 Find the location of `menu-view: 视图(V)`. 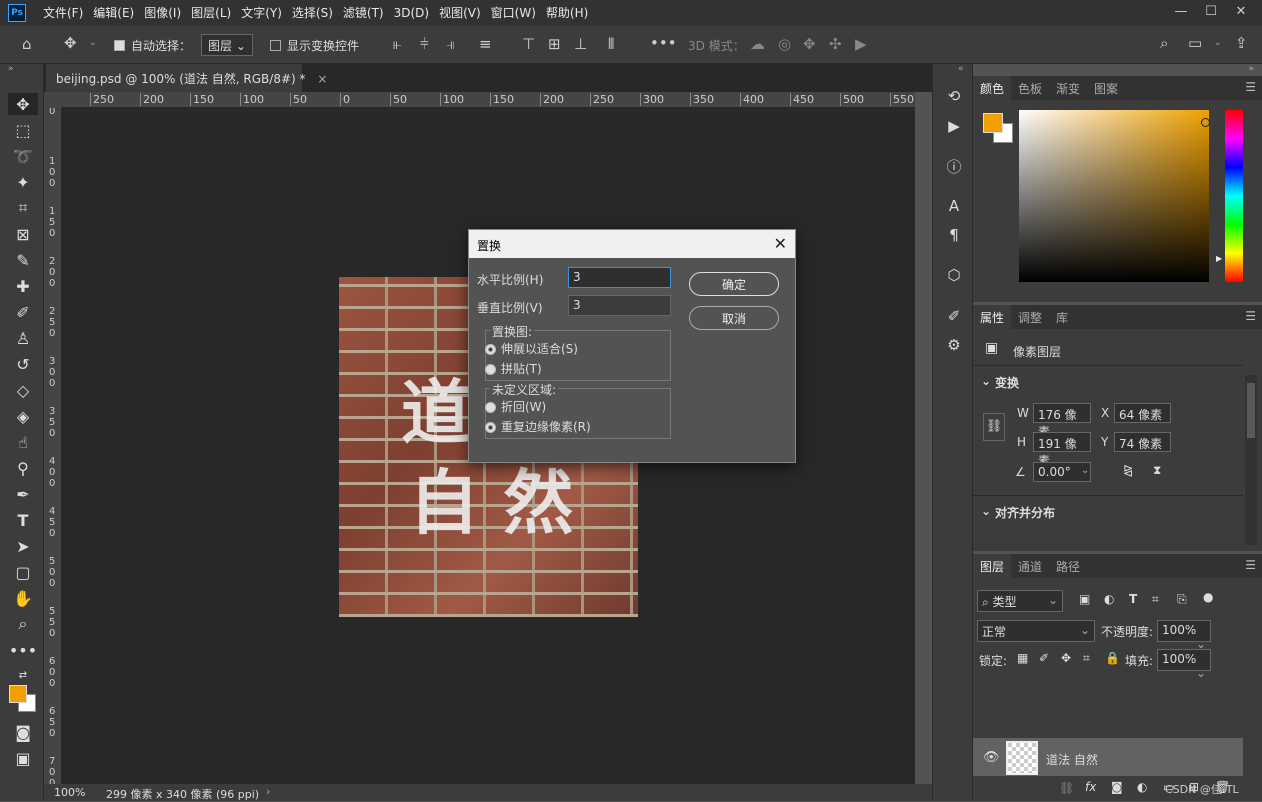

menu-view: 视图(V) is located at coordinates (460, 13).